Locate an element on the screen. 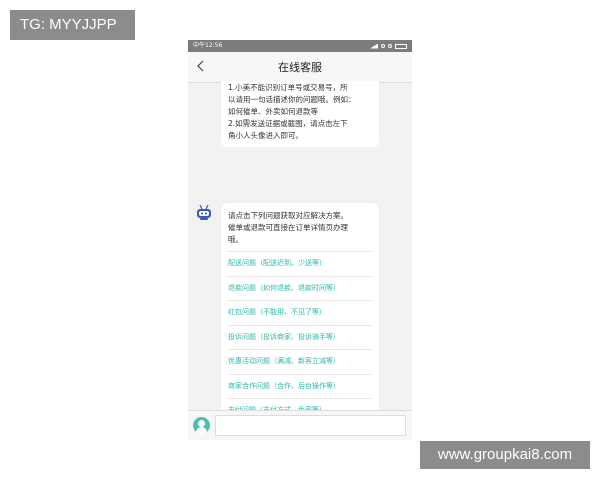 The height and width of the screenshot is (480, 600). watermark-bottom-right: www.groupkai8.com is located at coordinates (505, 455).